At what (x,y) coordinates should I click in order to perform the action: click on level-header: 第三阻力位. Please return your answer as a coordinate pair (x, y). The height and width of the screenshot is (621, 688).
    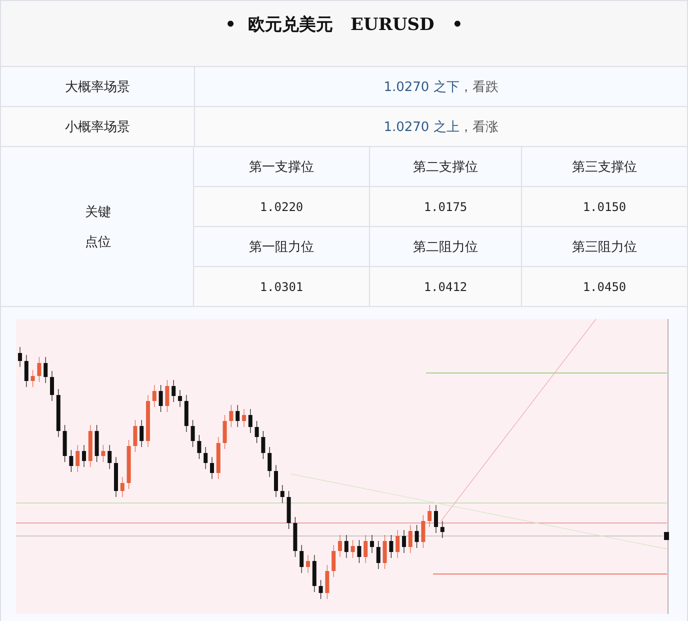
    Looking at the image, I should click on (604, 247).